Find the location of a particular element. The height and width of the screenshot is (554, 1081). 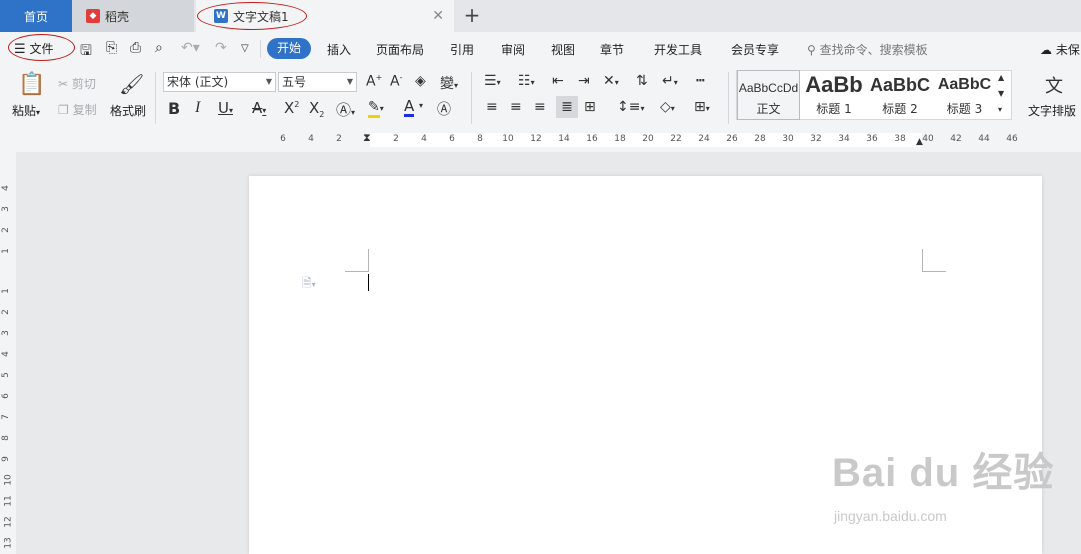

text-layout-icon: ⽂ is located at coordinates (1054, 85).